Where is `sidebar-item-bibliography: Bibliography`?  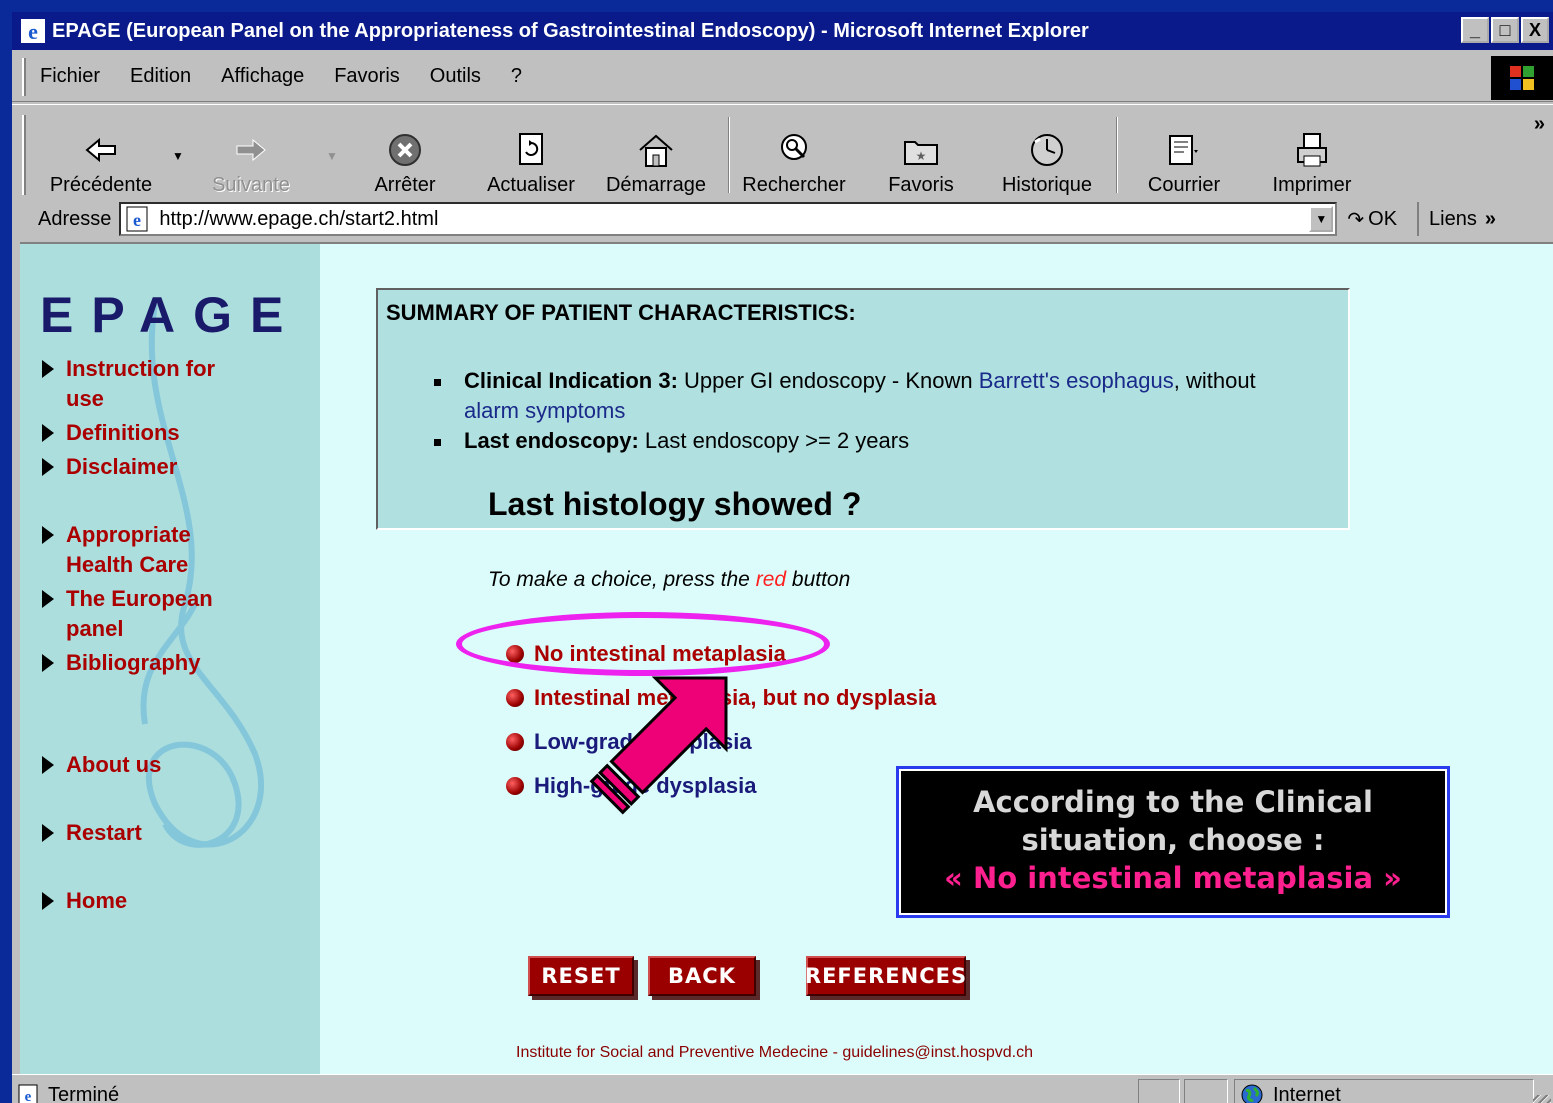 sidebar-item-bibliography: Bibliography is located at coordinates (121, 663).